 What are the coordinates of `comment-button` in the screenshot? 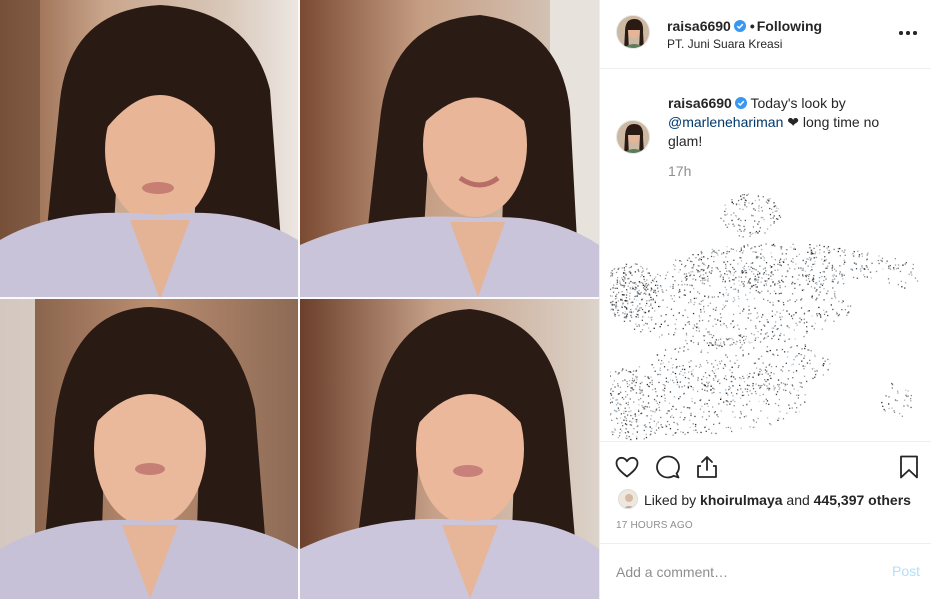 It's located at (668, 467).